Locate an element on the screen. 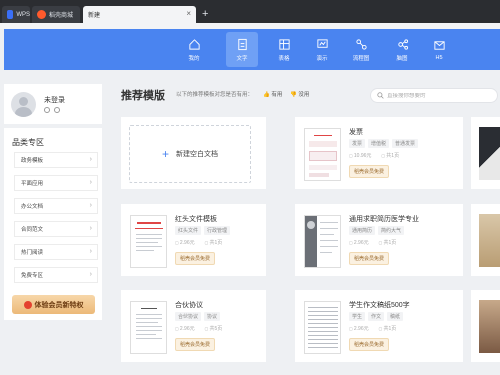 The height and width of the screenshot is (375, 500). category-title: 品类专区 is located at coordinates (28, 142).